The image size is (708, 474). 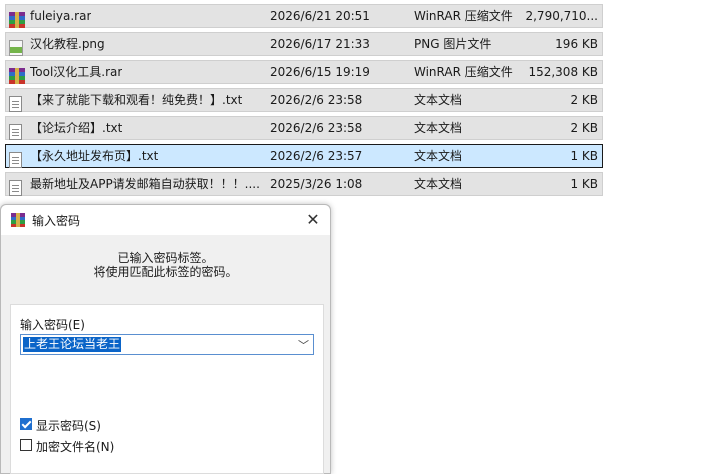 I want to click on file-name: 汉化教程.png, so click(x=67, y=44).